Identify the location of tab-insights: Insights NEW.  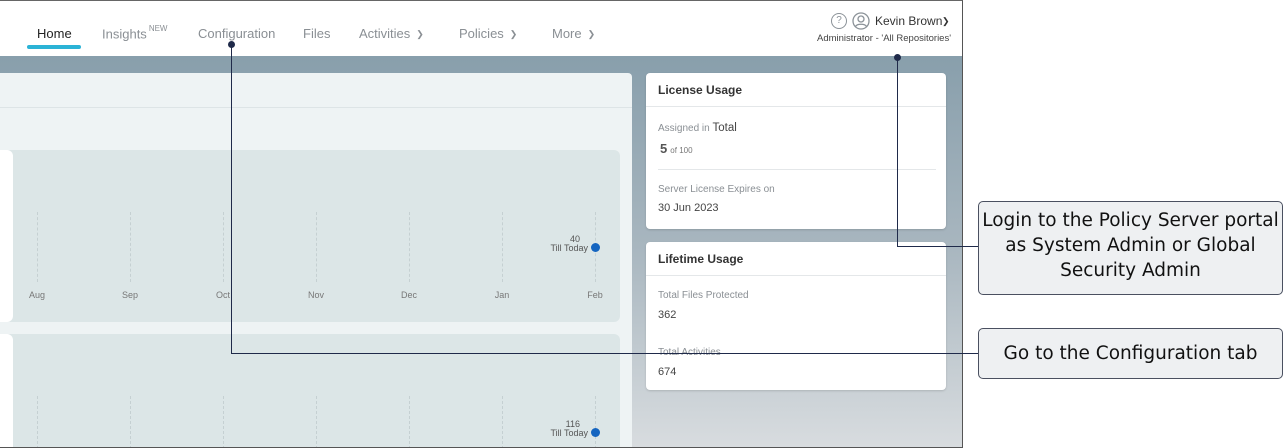
(135, 32).